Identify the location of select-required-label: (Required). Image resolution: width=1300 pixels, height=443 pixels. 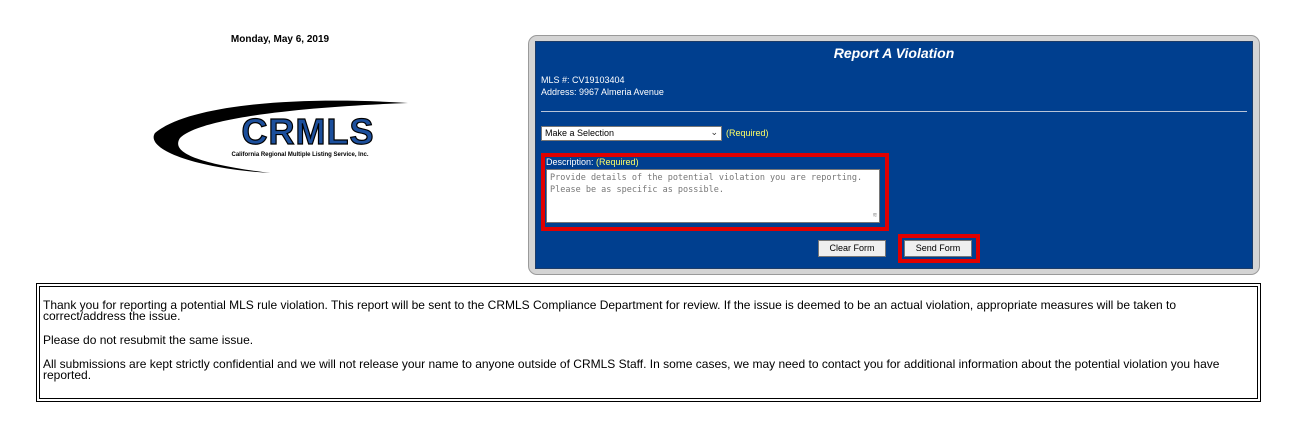
(747, 133).